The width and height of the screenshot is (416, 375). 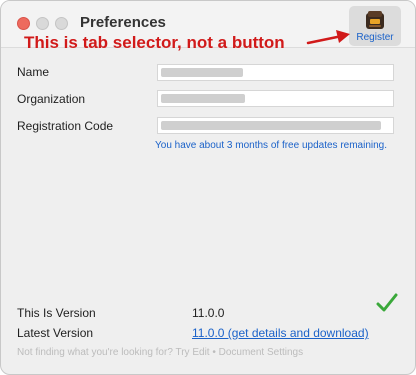 I want to click on latest-version-label: Latest Version, so click(x=55, y=333).